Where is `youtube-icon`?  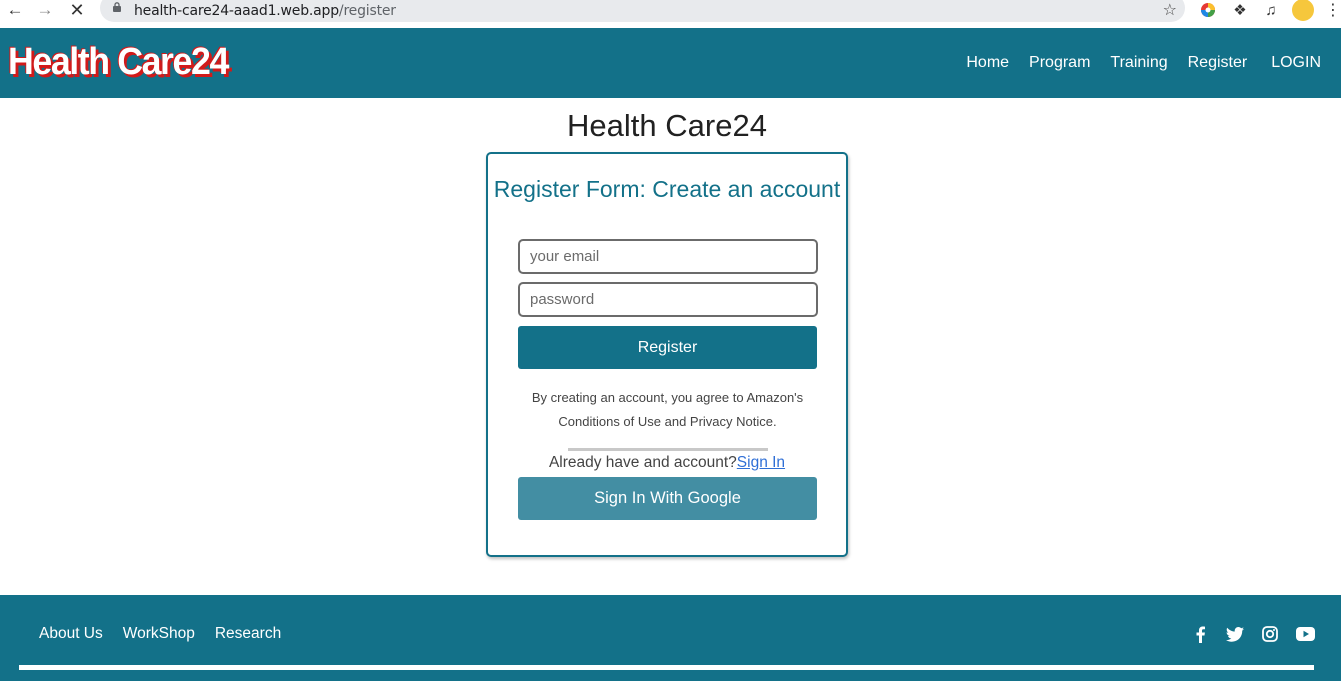 youtube-icon is located at coordinates (1305, 634).